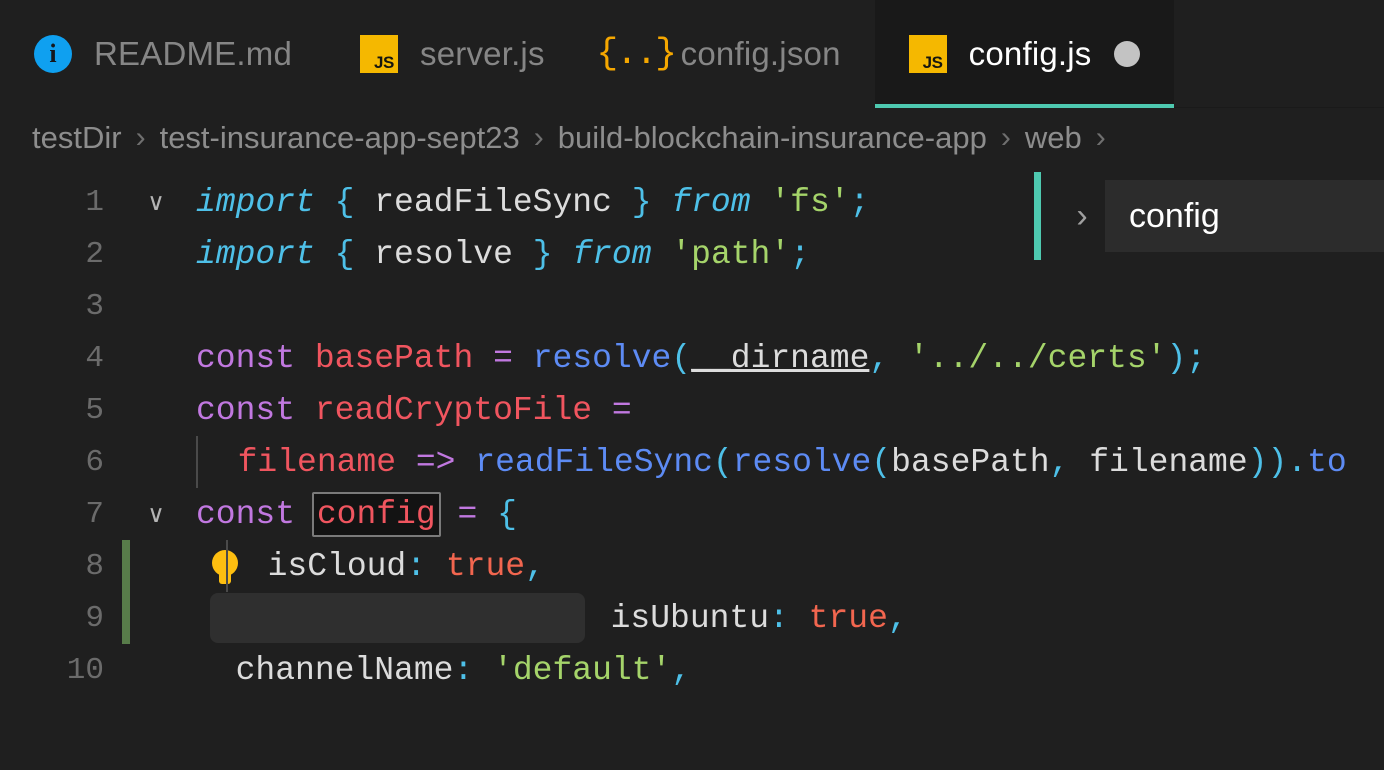  What do you see at coordinates (94, 618) in the screenshot?
I see `line-number: 9` at bounding box center [94, 618].